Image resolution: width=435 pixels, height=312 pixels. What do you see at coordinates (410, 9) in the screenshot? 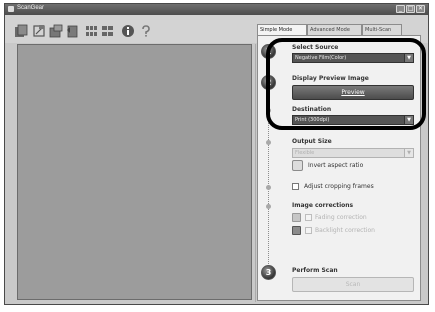
I see `maximize-button: □` at bounding box center [410, 9].